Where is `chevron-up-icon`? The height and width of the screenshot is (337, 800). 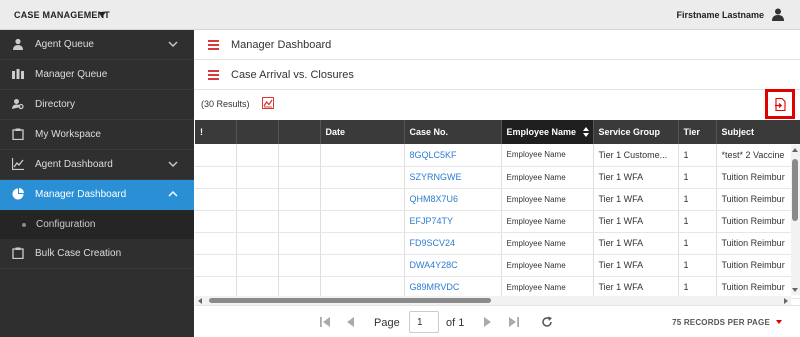
chevron-up-icon is located at coordinates (173, 194).